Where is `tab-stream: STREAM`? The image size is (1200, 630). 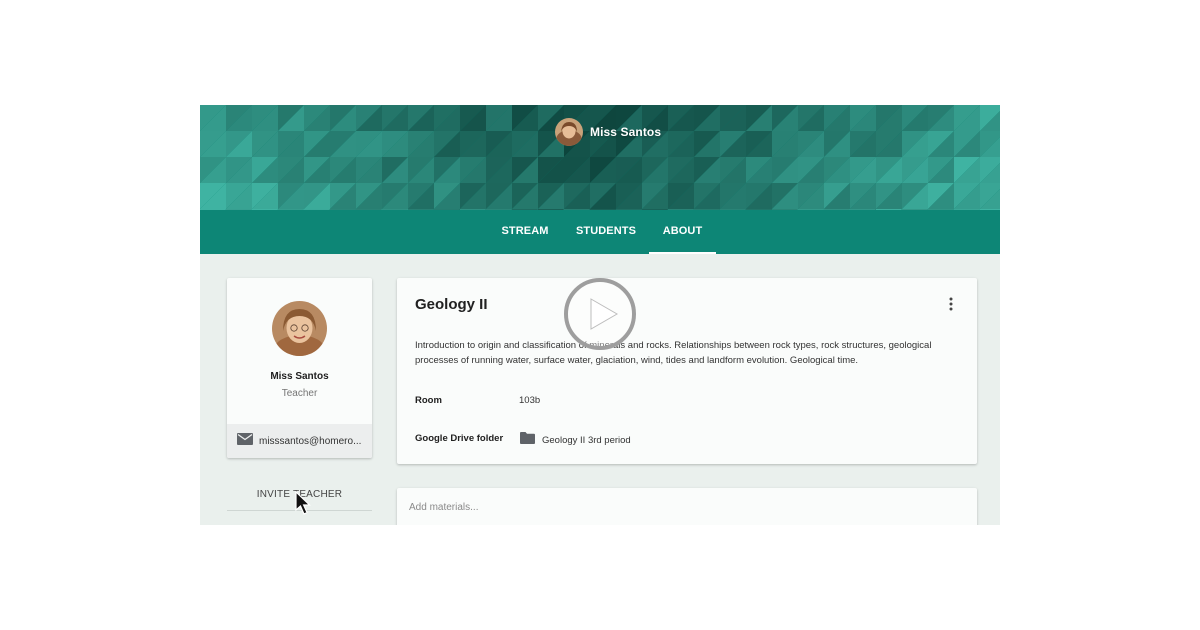 tab-stream: STREAM is located at coordinates (525, 232).